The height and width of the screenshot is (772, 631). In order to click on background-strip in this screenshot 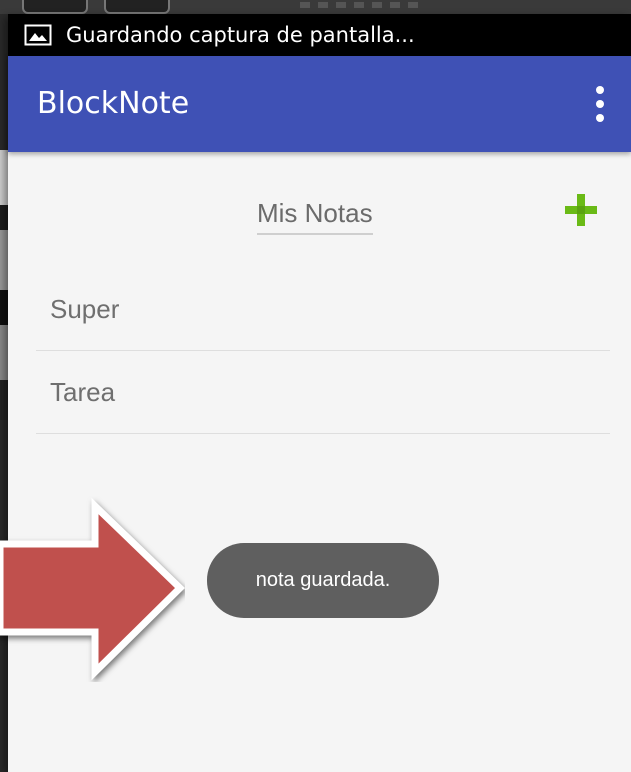, I will do `click(315, 7)`.